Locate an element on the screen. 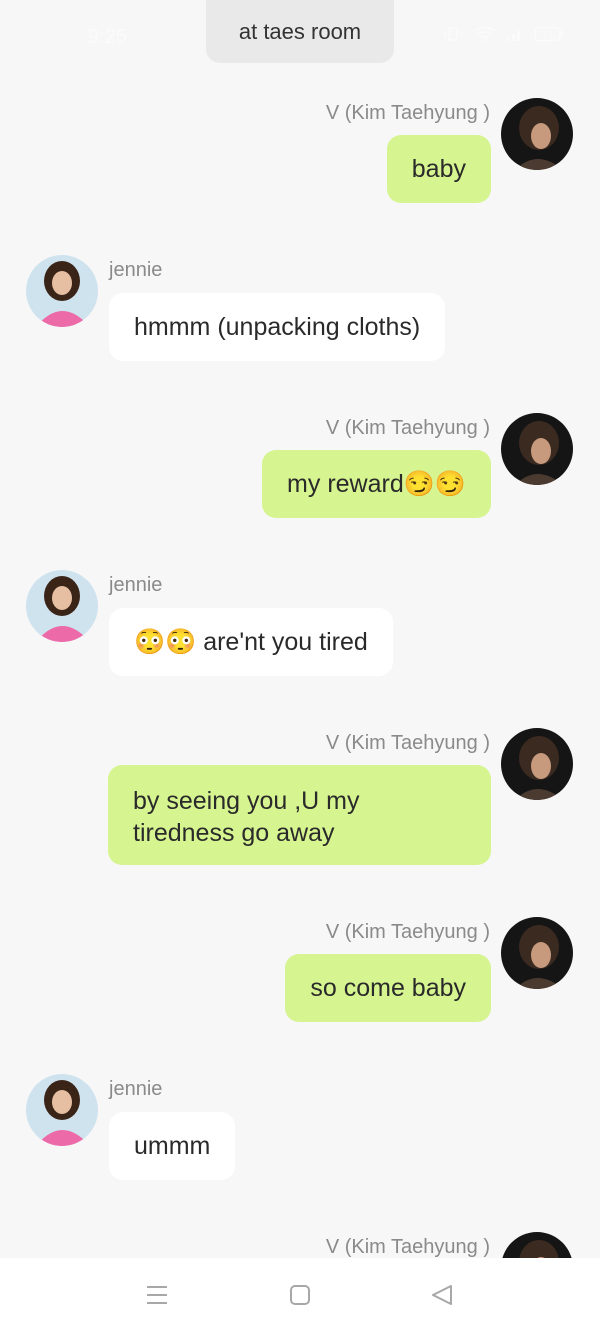 The width and height of the screenshot is (600, 1333). home-square-icon is located at coordinates (300, 1295).